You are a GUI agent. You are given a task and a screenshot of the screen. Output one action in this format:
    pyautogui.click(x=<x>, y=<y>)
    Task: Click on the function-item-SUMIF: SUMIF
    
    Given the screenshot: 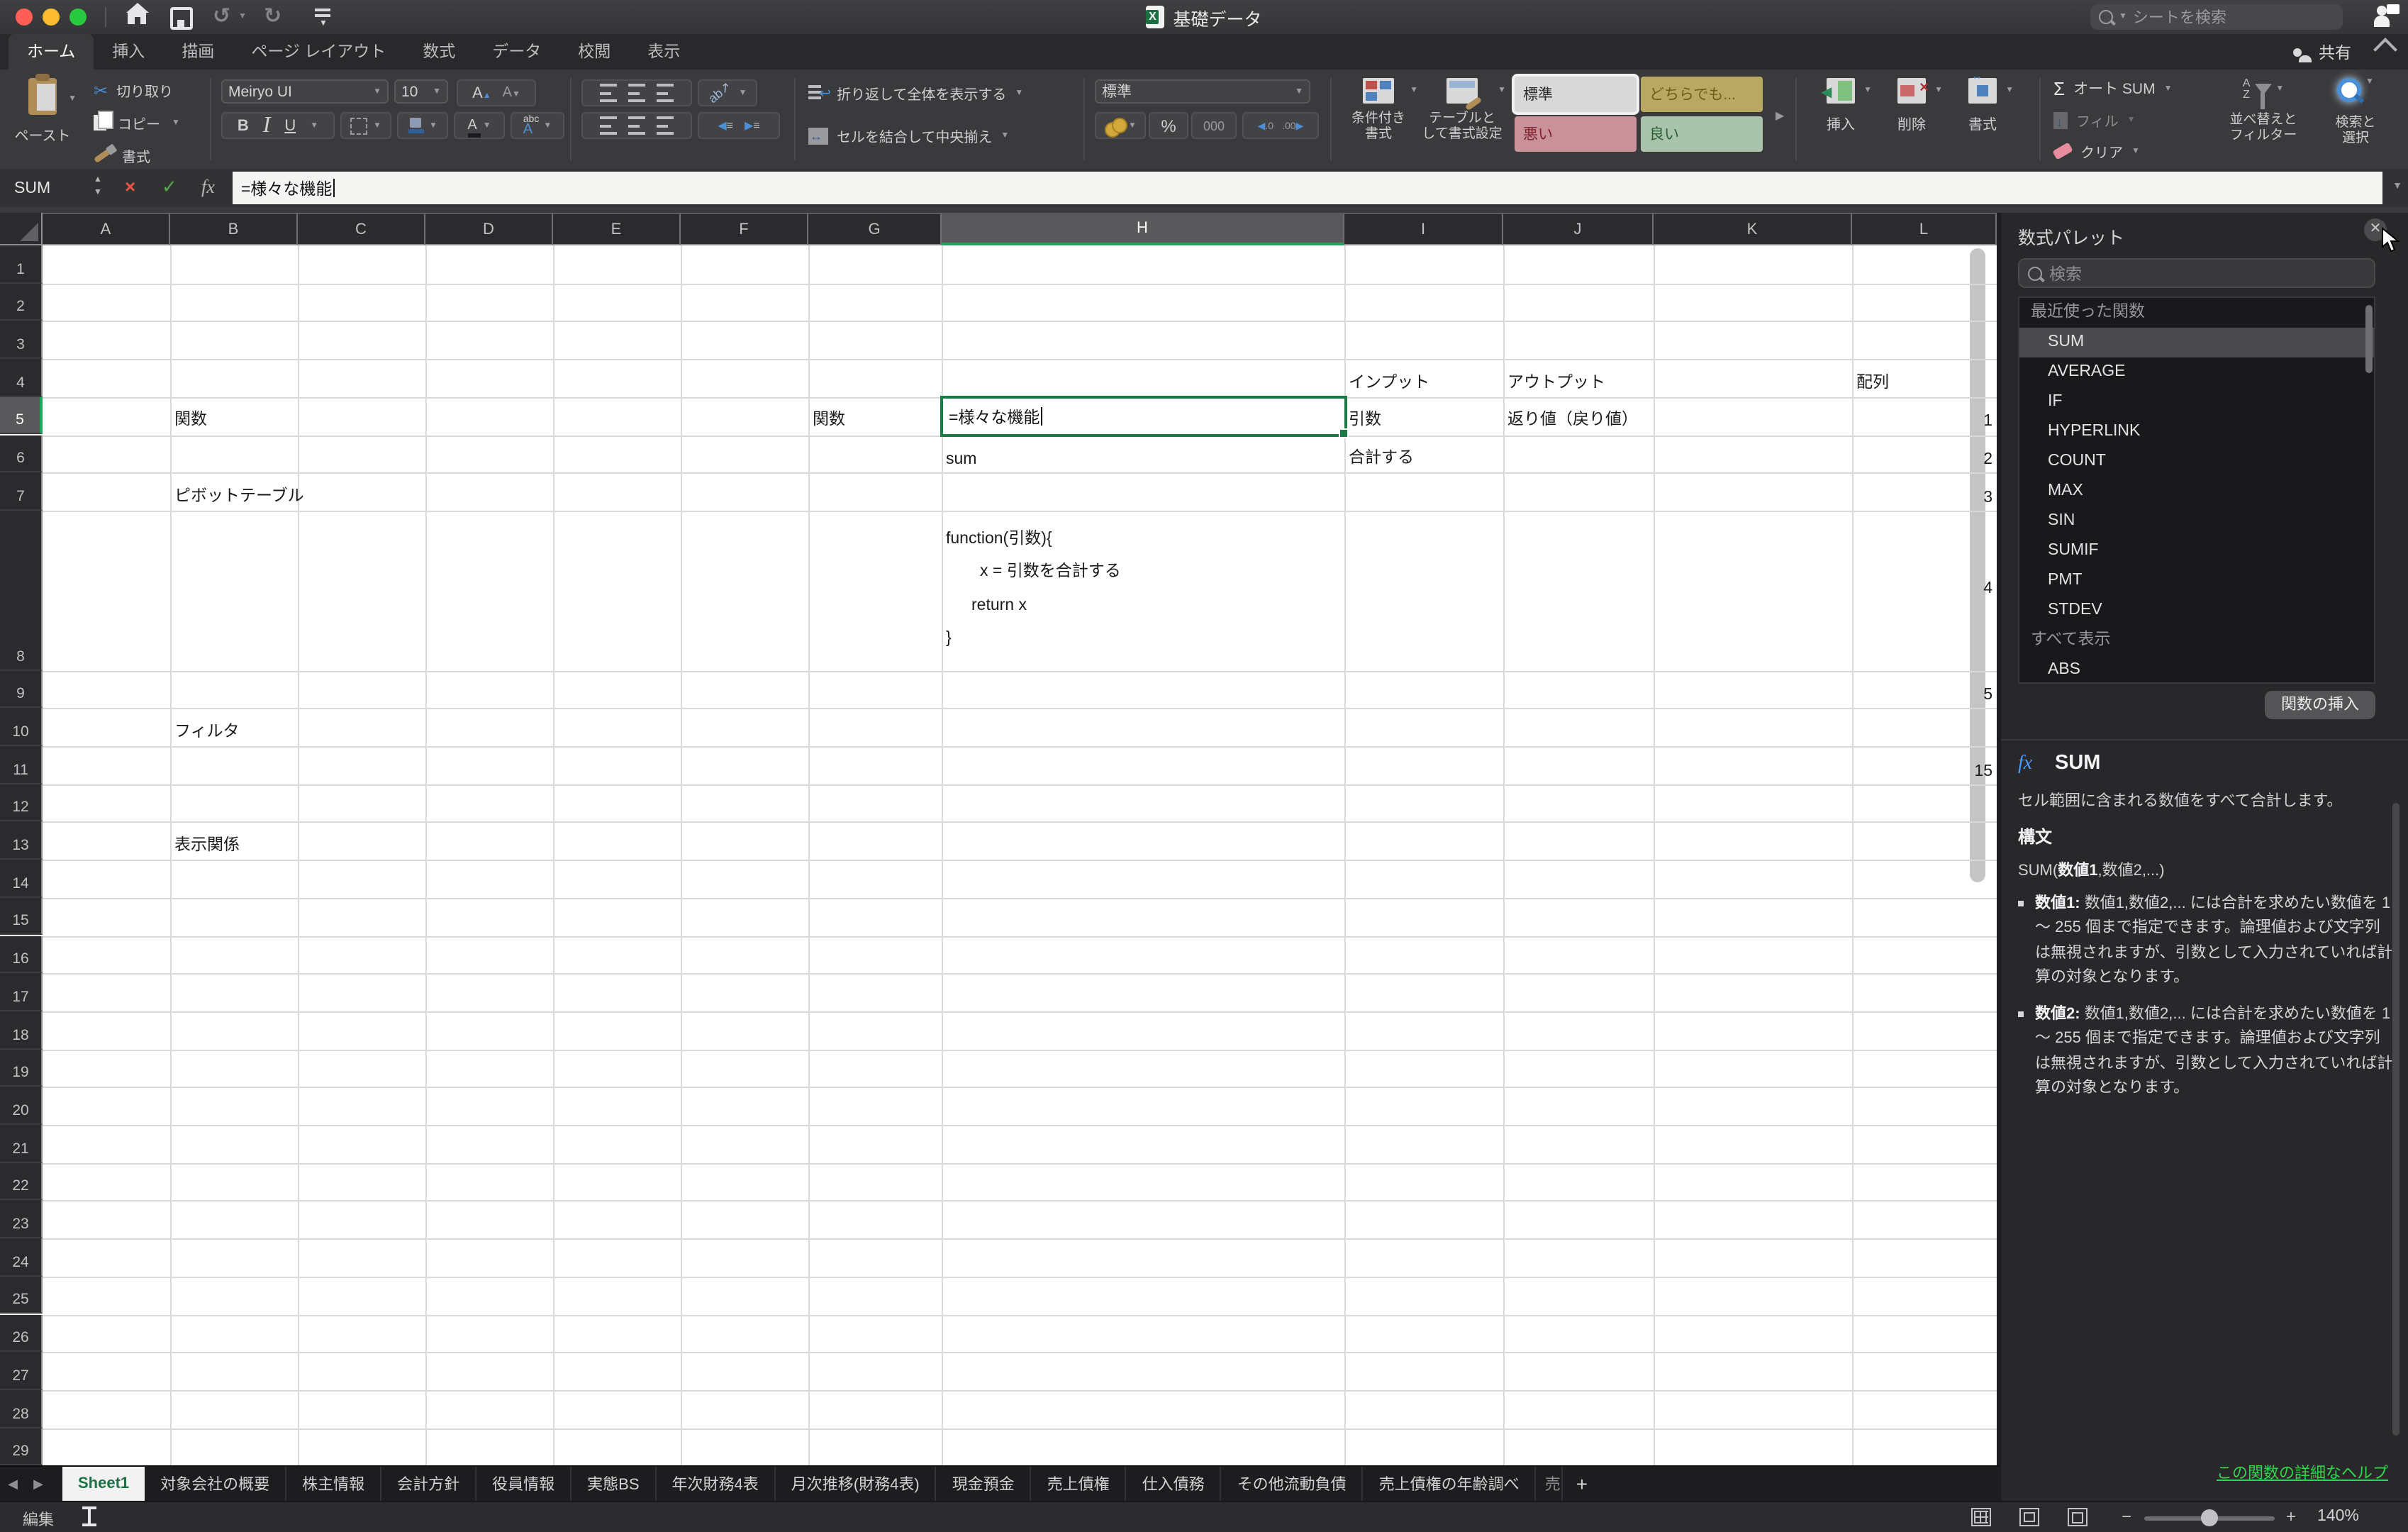 What is the action you would take?
    pyautogui.click(x=2196, y=551)
    